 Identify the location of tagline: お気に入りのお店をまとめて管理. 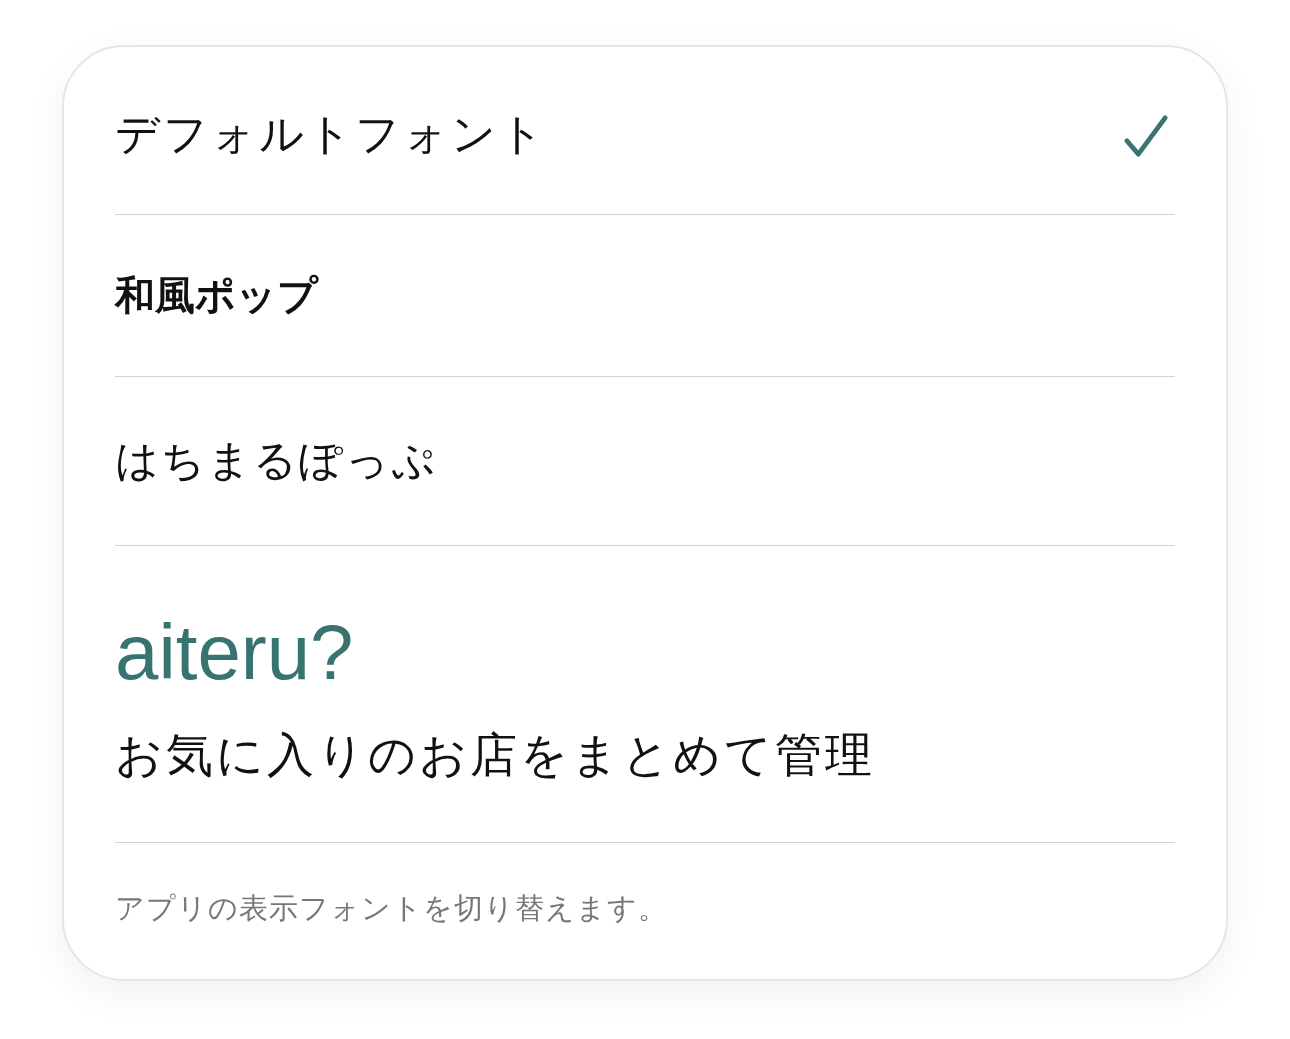
(495, 755).